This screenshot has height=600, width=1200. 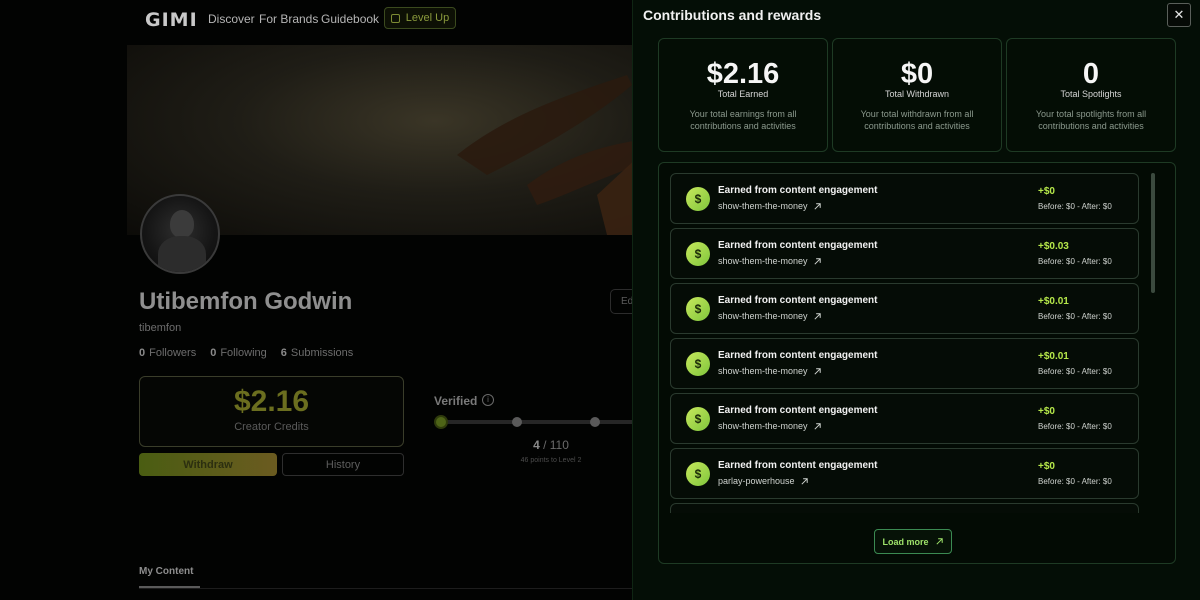 What do you see at coordinates (271, 411) in the screenshot?
I see `creator-credits-card: $2.16 Creator Credits` at bounding box center [271, 411].